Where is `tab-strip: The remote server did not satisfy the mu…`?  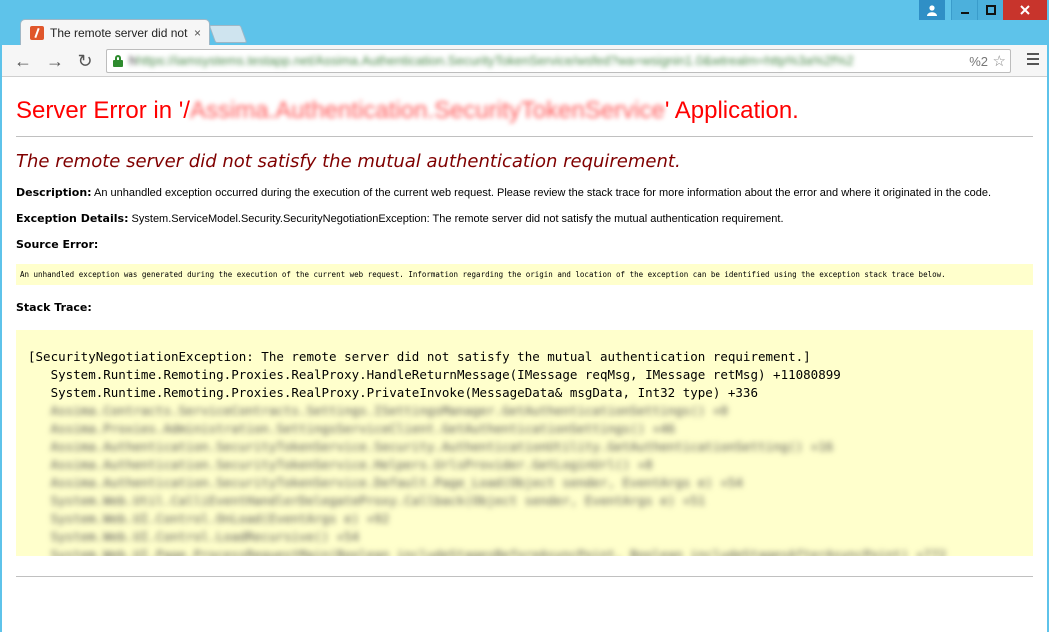 tab-strip: The remote server did not satisfy the mu… is located at coordinates (524, 31).